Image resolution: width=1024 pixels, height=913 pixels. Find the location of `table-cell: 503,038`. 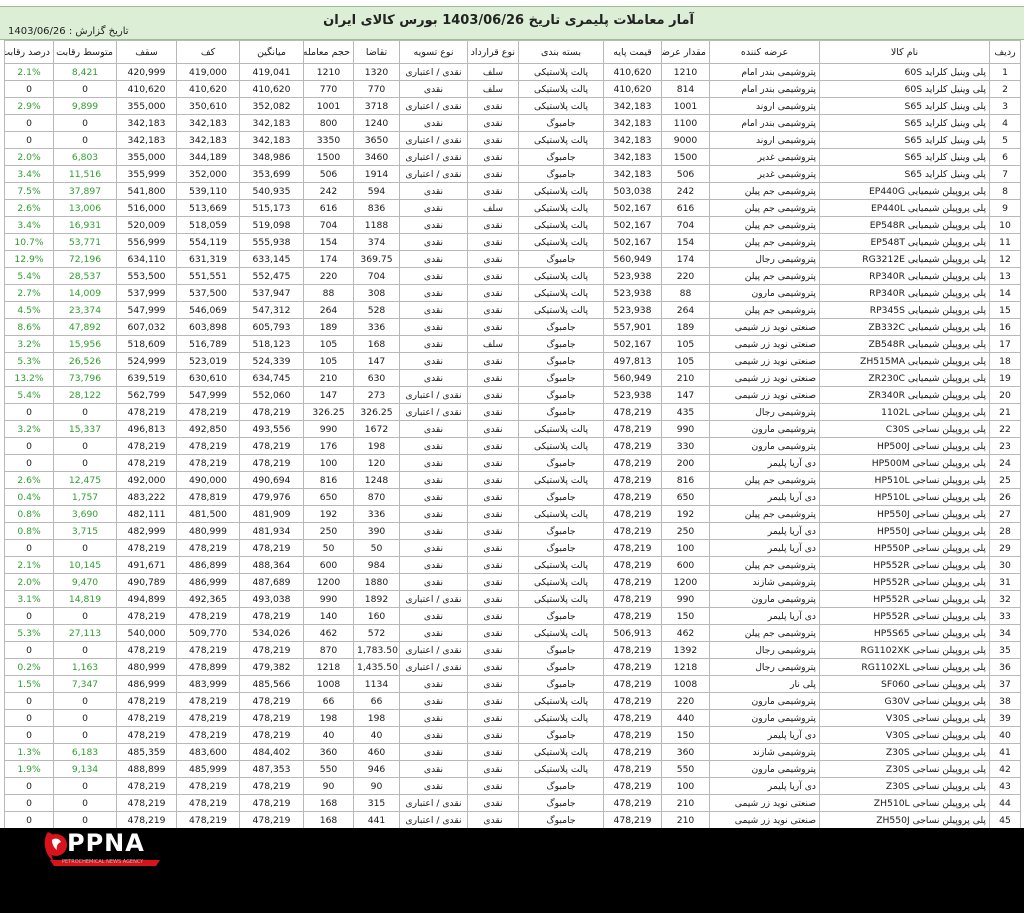

table-cell: 503,038 is located at coordinates (632, 191).